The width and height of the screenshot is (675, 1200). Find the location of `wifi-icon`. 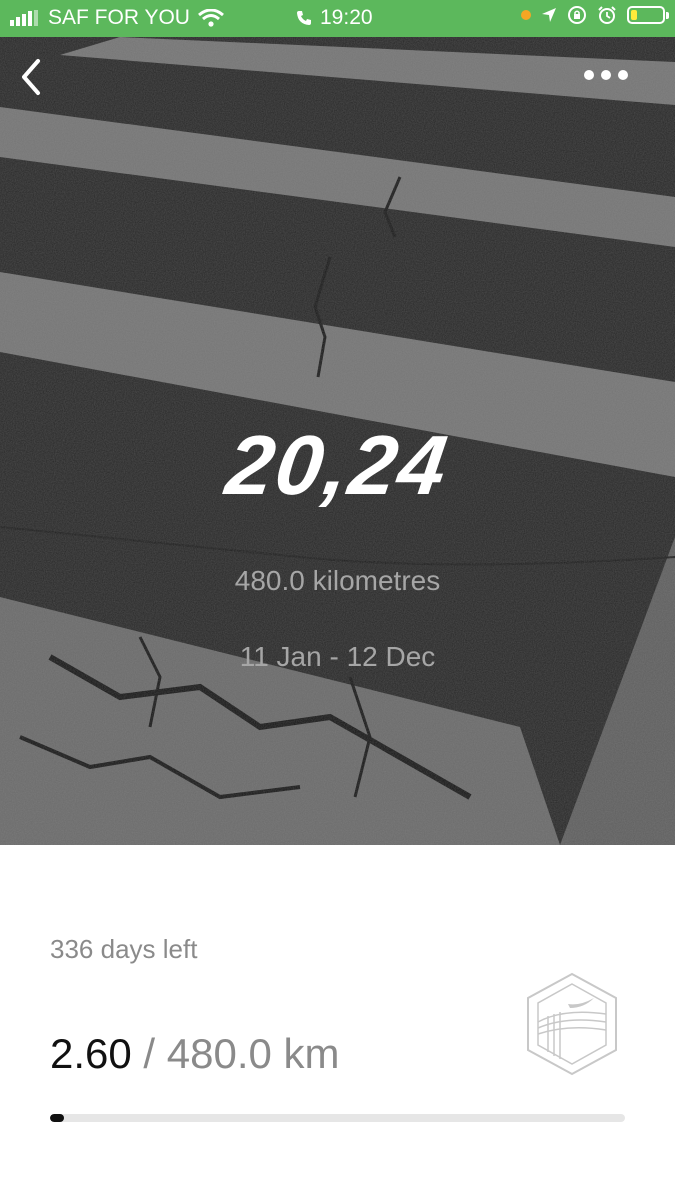

wifi-icon is located at coordinates (211, 18).